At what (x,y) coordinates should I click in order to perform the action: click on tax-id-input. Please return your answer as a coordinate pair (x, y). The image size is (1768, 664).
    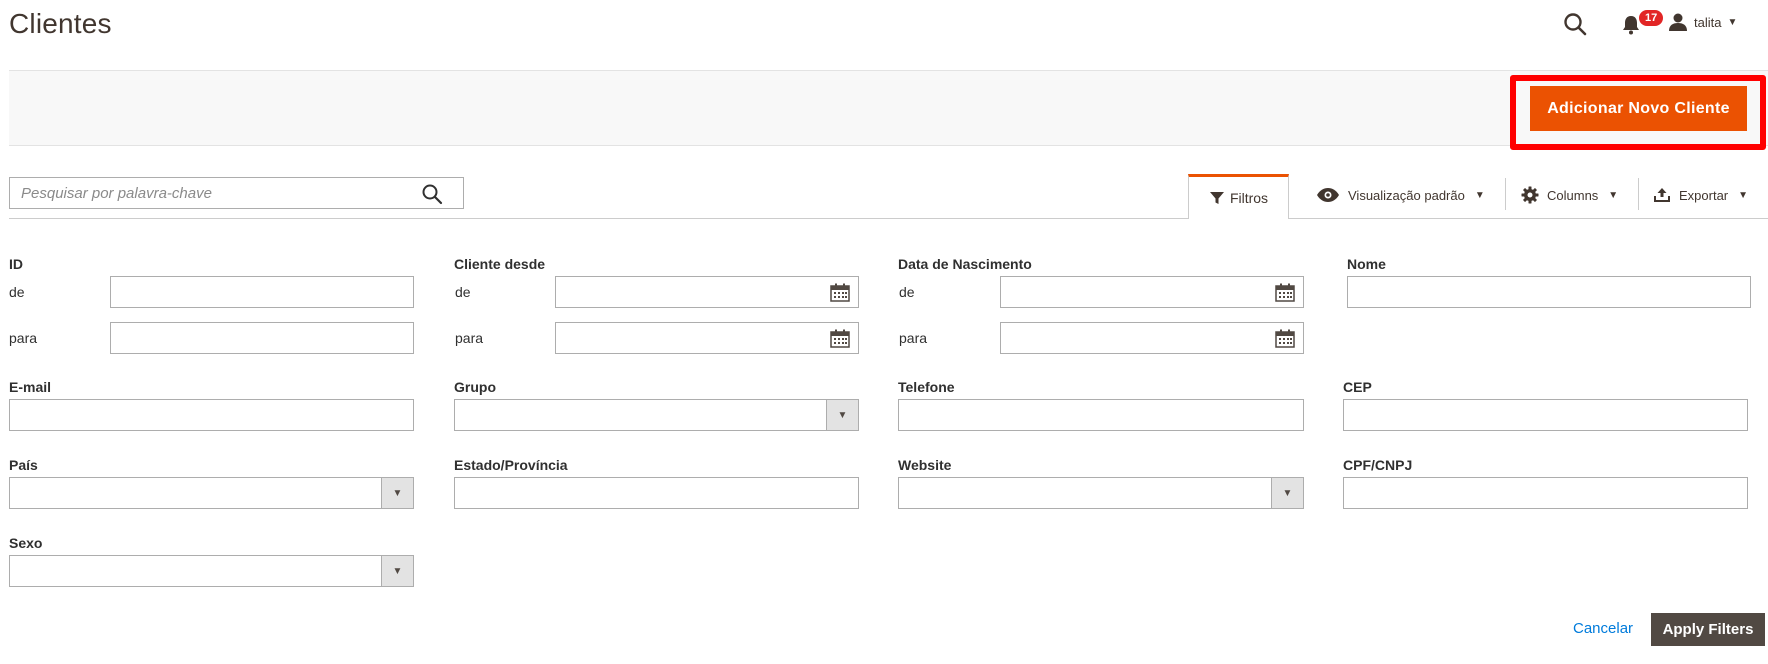
    Looking at the image, I should click on (1545, 493).